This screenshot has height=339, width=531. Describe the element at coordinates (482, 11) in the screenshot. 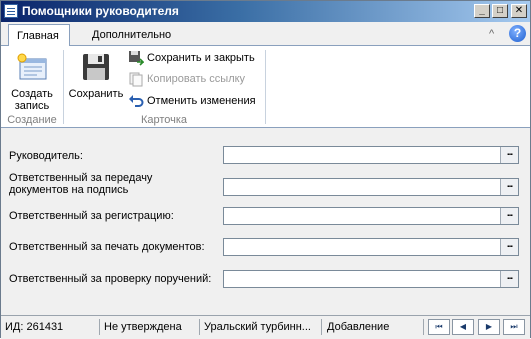

I see `minimize-button: _` at that location.